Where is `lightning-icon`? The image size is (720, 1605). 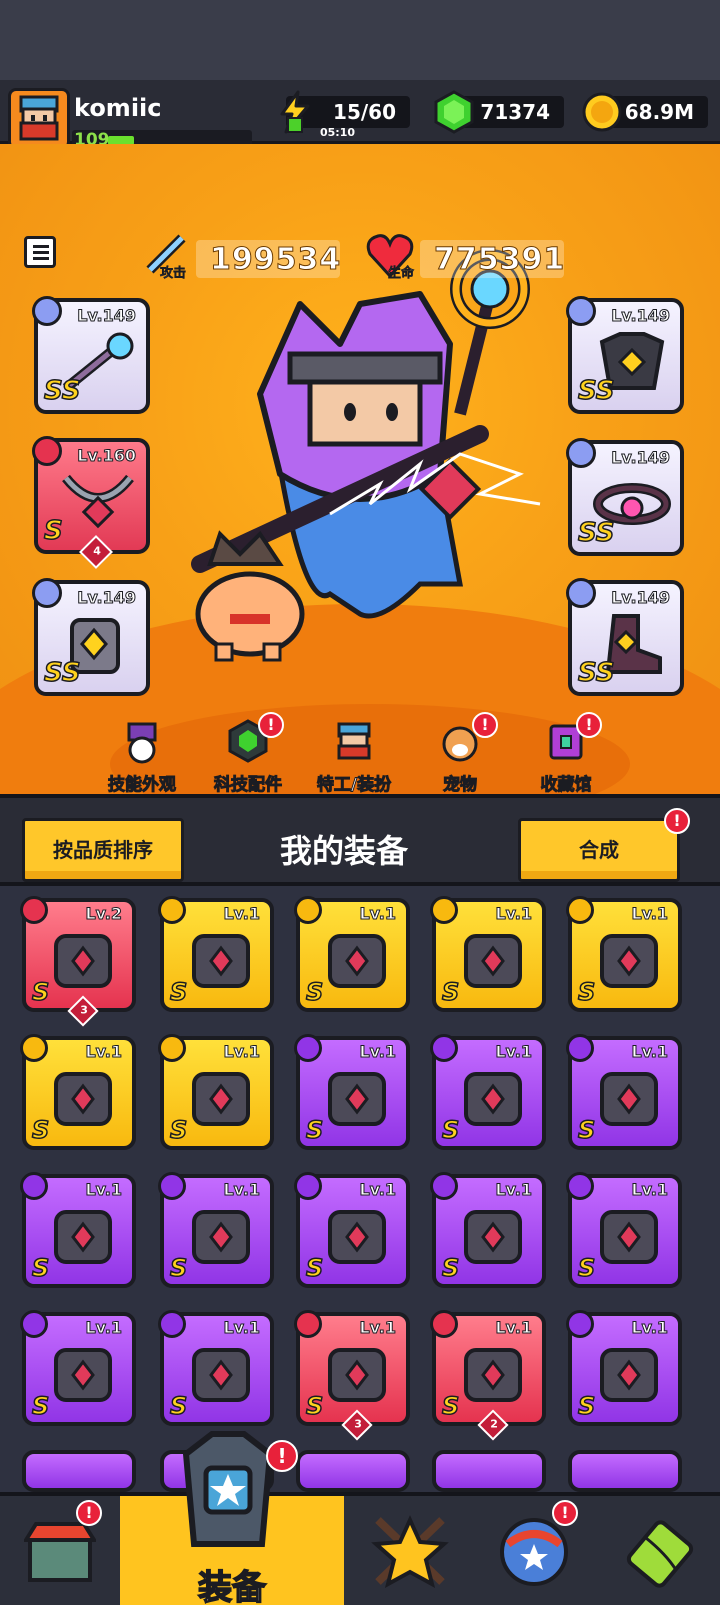
lightning-icon is located at coordinates (295, 112).